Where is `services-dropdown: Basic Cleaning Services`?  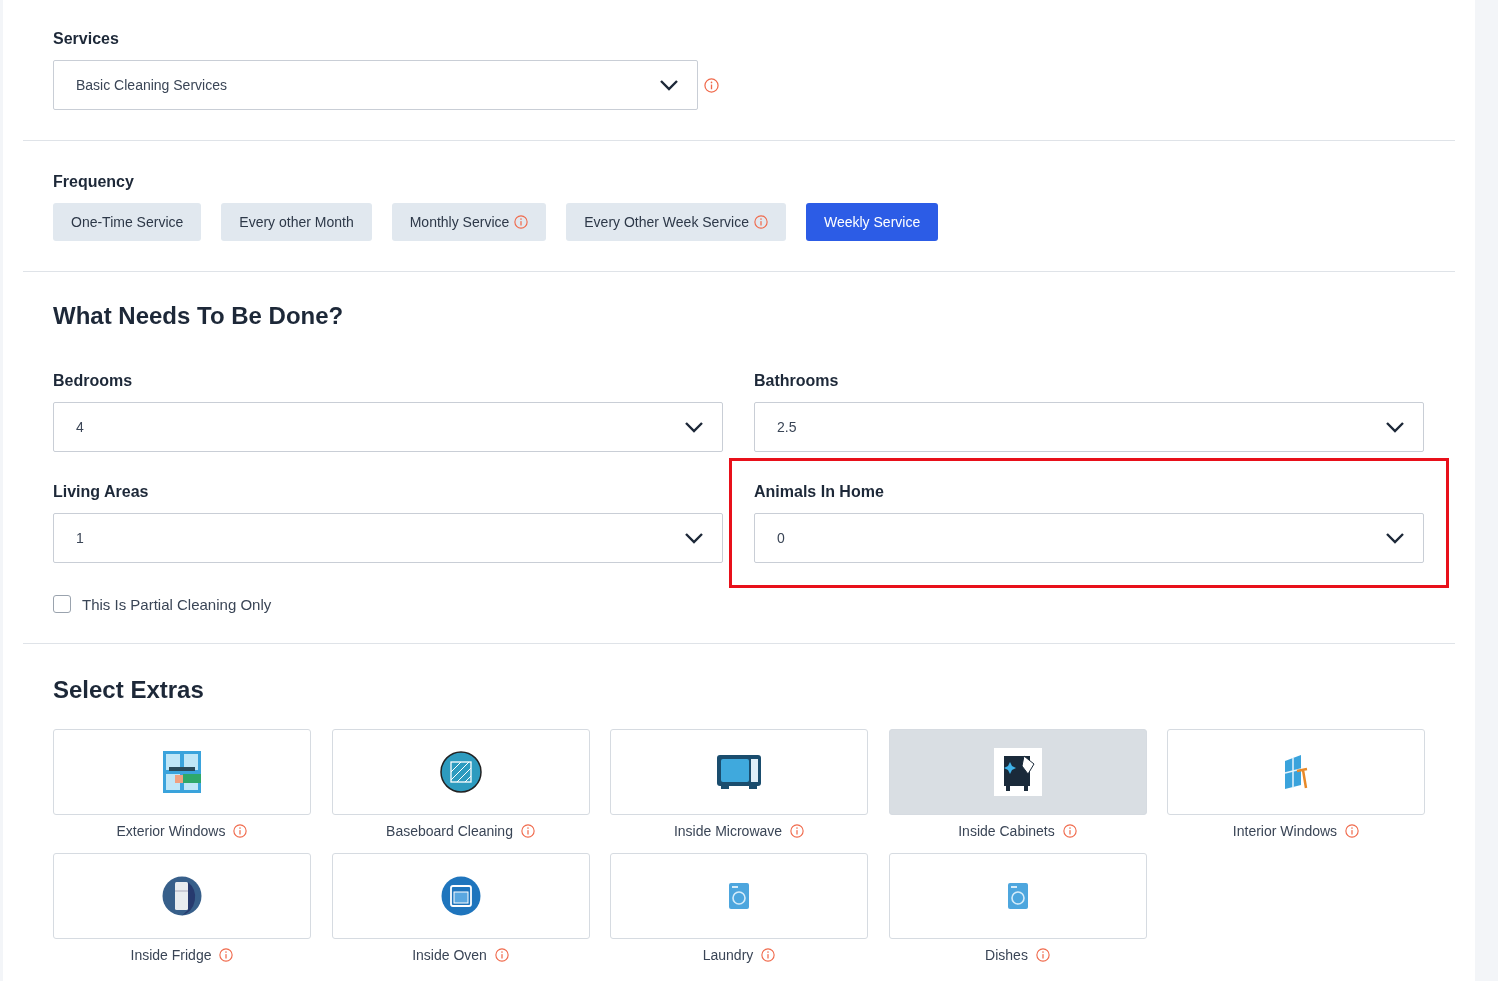 services-dropdown: Basic Cleaning Services is located at coordinates (375, 85).